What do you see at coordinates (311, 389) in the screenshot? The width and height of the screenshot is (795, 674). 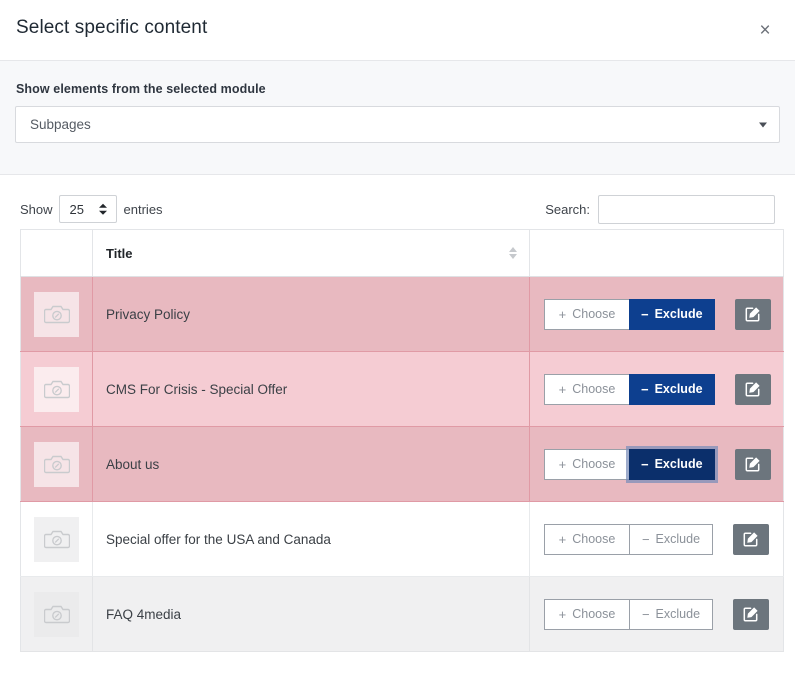 I see `row-title-cell: CMS For Crisis - Special Offer` at bounding box center [311, 389].